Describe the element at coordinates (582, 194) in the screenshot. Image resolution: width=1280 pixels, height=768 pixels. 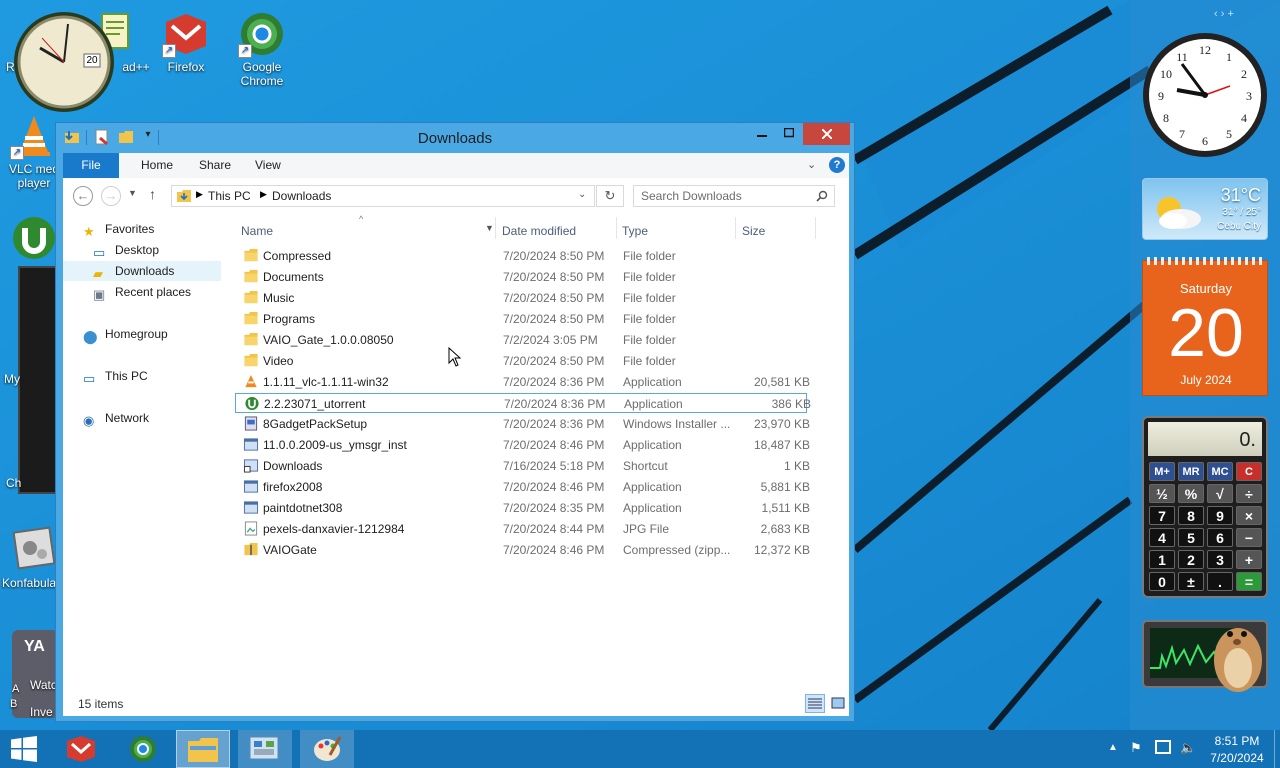
I see `address-dropdown-icon: ⌄` at that location.